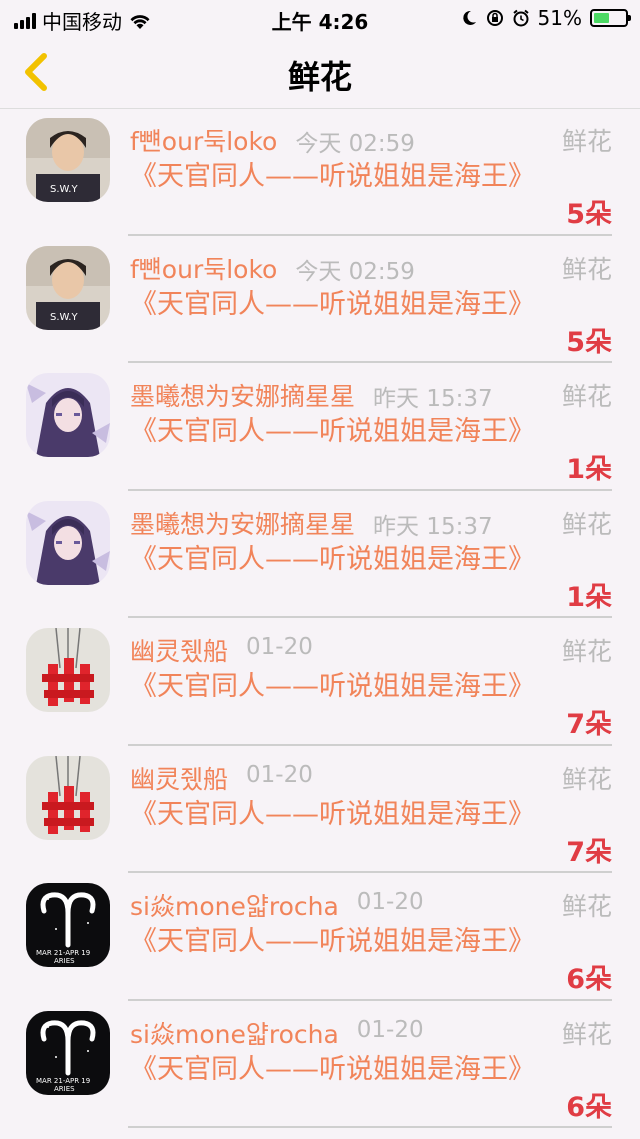 The width and height of the screenshot is (640, 1139). What do you see at coordinates (494, 18) in the screenshot?
I see `orientation-lock-icon` at bounding box center [494, 18].